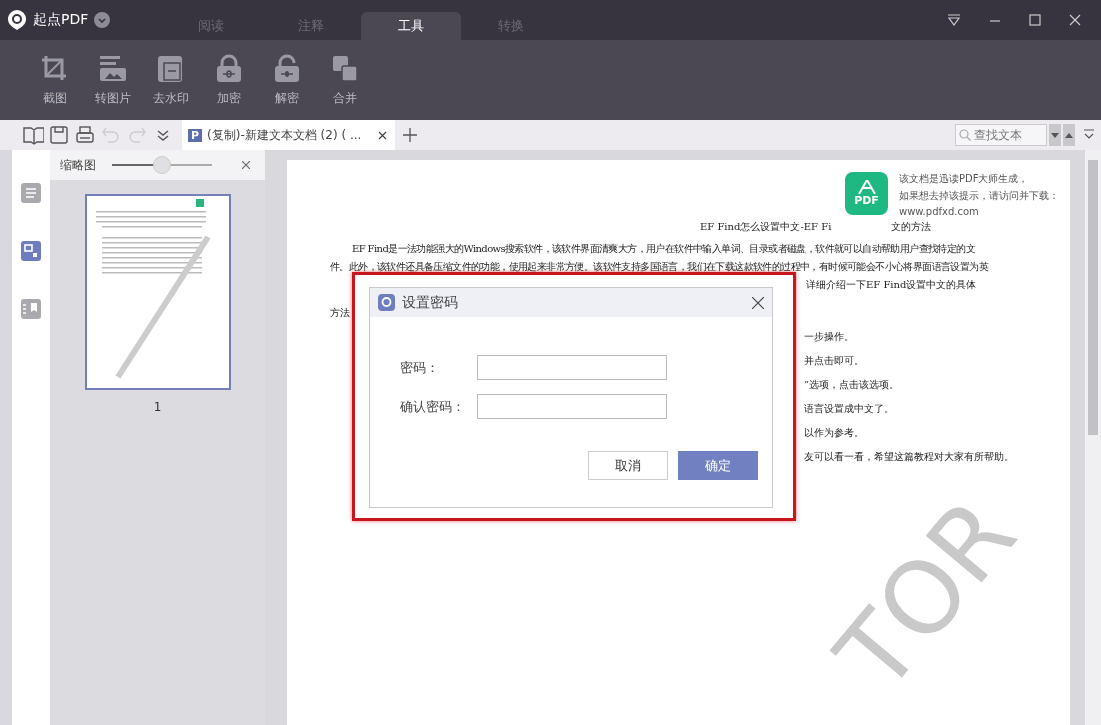  What do you see at coordinates (911, 227) in the screenshot?
I see `document-title: 文的方法` at bounding box center [911, 227].